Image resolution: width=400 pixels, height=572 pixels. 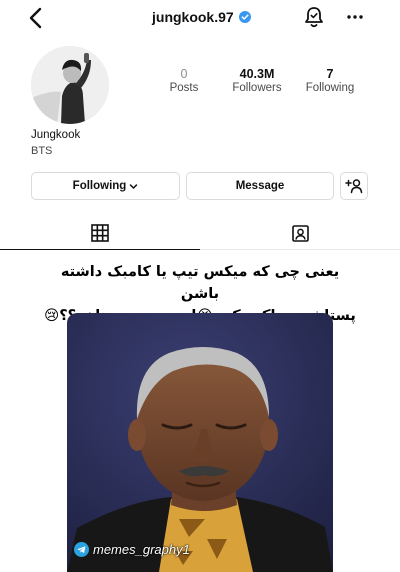 What do you see at coordinates (42, 151) in the screenshot?
I see `profile-bio: BTS` at bounding box center [42, 151].